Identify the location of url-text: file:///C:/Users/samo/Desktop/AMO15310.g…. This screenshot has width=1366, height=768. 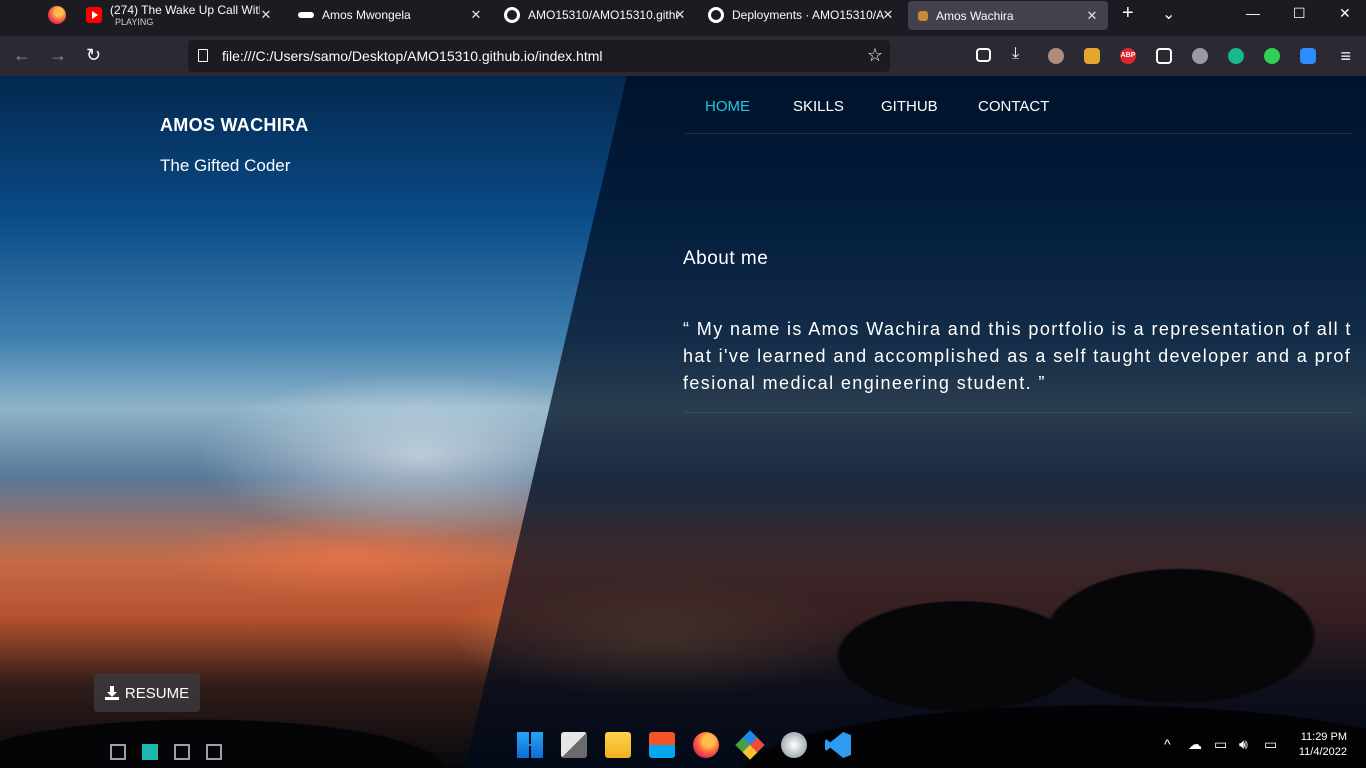
(412, 56).